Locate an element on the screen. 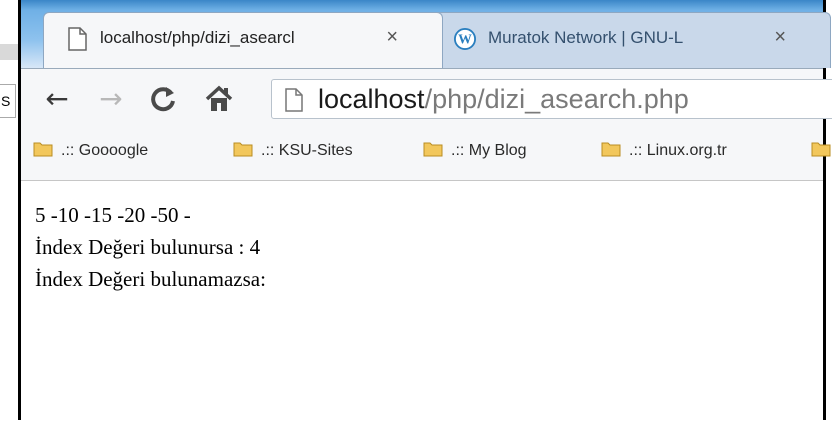 This screenshot has width=832, height=426. tab-muratok: W Muratok Network | GNU-L × is located at coordinates (631, 40).